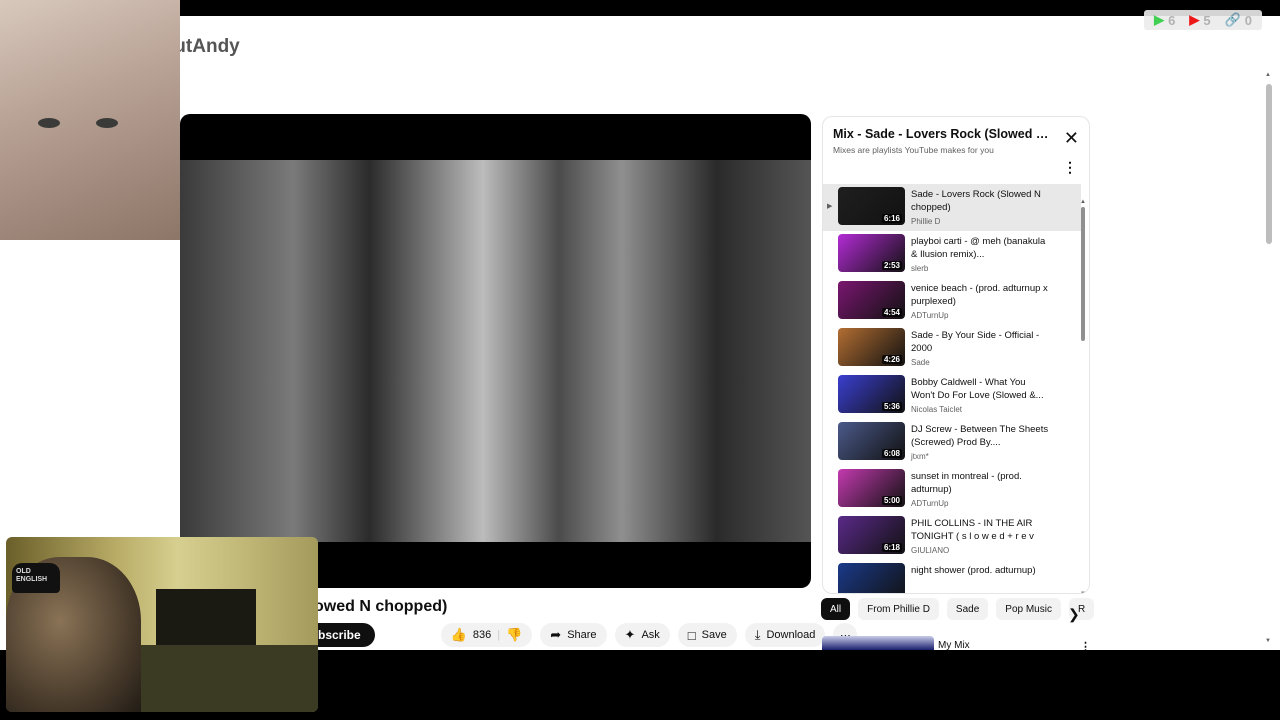  What do you see at coordinates (1268, 75) in the screenshot?
I see `page-scroll-up-icon: ▲` at bounding box center [1268, 75].